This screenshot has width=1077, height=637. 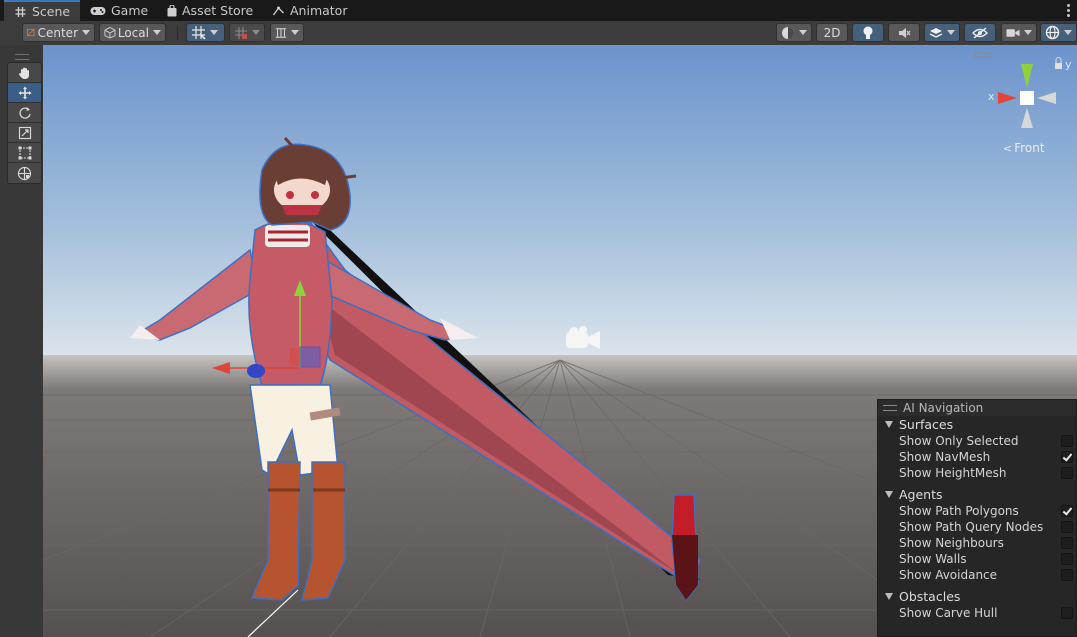 I want to click on video-camera-icon, so click(x=1013, y=32).